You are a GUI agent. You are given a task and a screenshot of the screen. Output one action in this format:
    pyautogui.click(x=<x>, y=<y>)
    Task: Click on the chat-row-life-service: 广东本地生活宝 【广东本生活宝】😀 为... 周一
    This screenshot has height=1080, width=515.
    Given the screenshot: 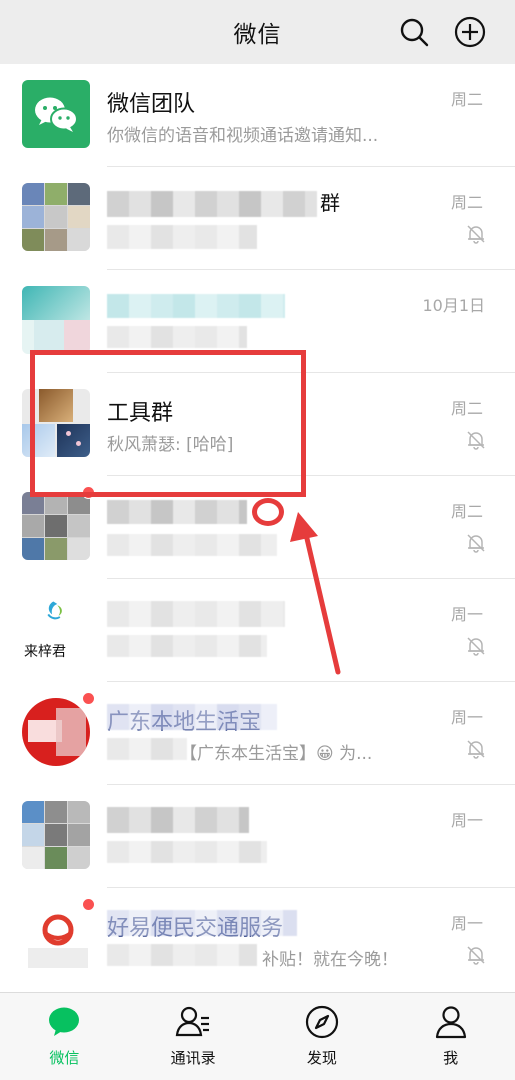 What is the action you would take?
    pyautogui.click(x=257, y=733)
    